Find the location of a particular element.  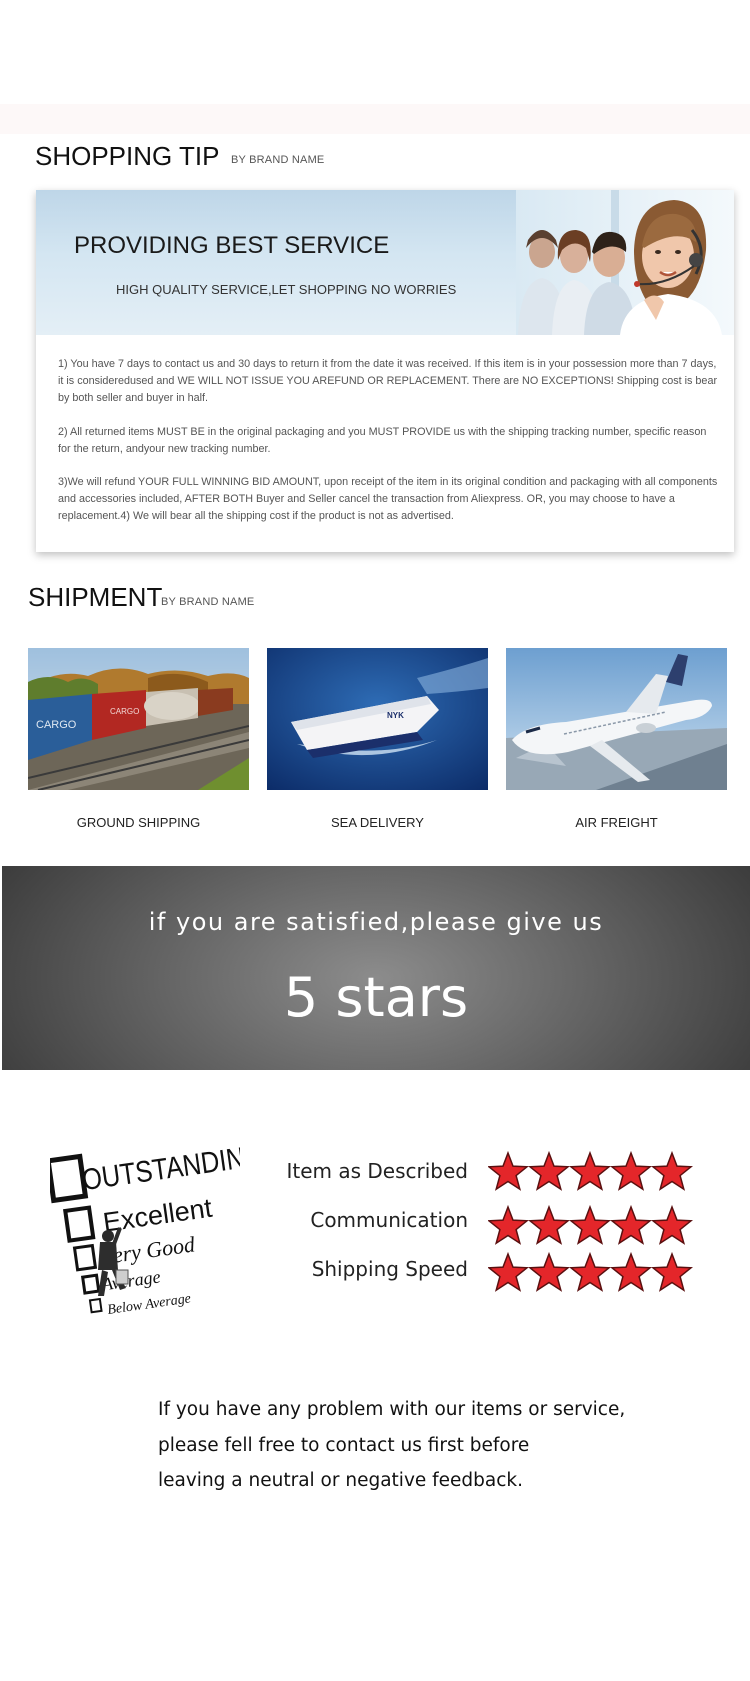

sea-delivery-image: NYK is located at coordinates (377, 719).